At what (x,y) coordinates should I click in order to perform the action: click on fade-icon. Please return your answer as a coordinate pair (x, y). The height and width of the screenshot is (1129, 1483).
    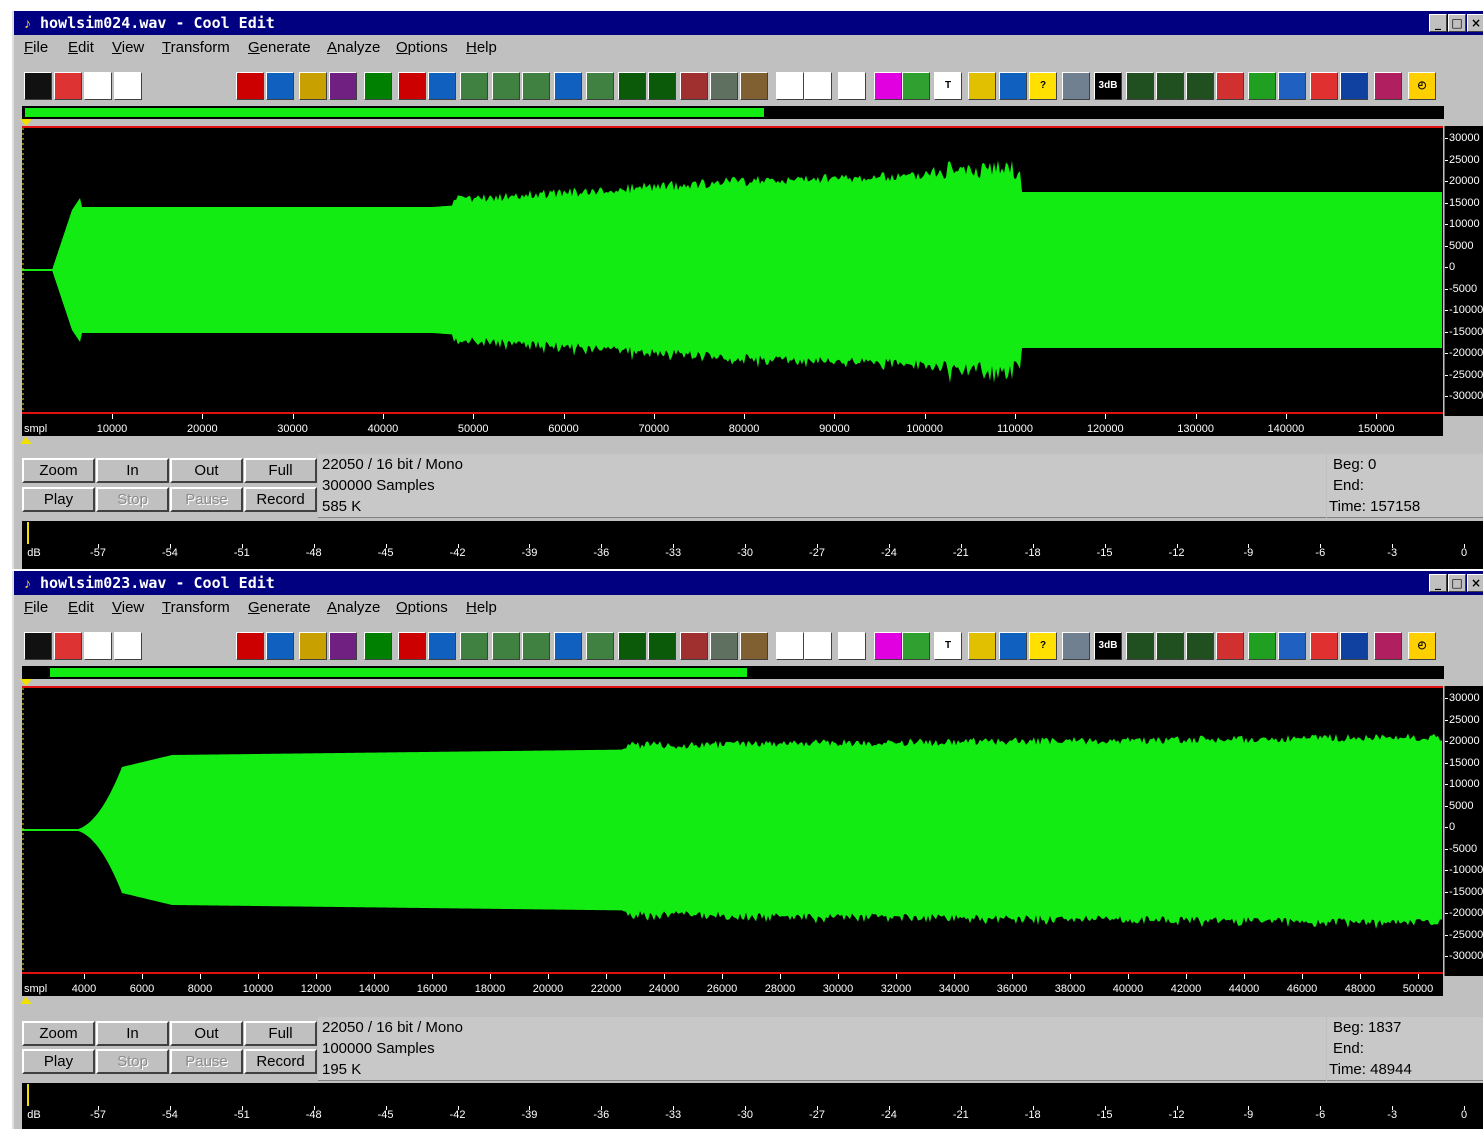
    Looking at the image, I should click on (442, 86).